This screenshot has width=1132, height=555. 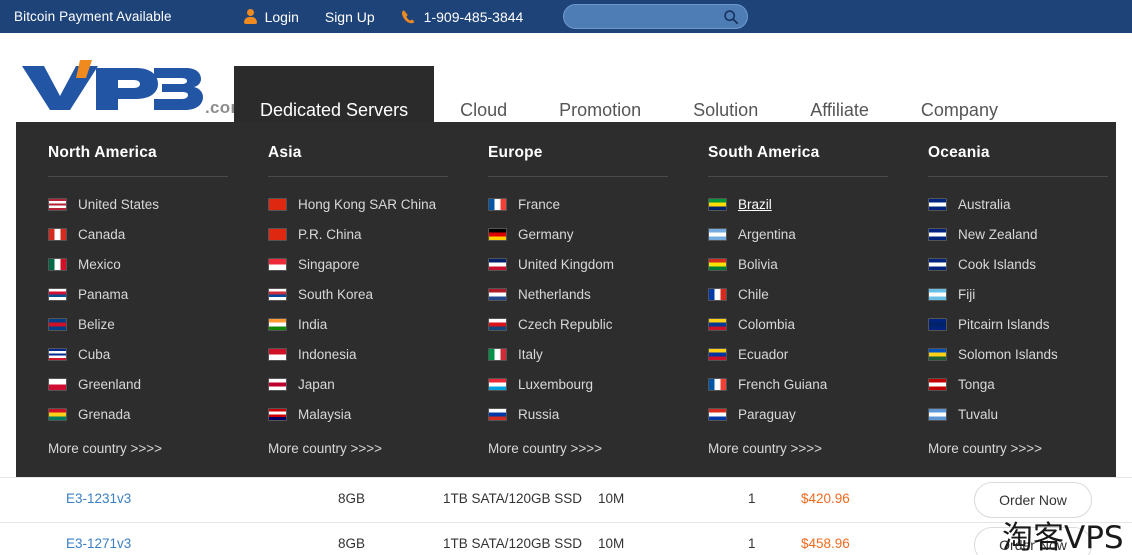 What do you see at coordinates (802, 324) in the screenshot?
I see `country-link-co: Colombia` at bounding box center [802, 324].